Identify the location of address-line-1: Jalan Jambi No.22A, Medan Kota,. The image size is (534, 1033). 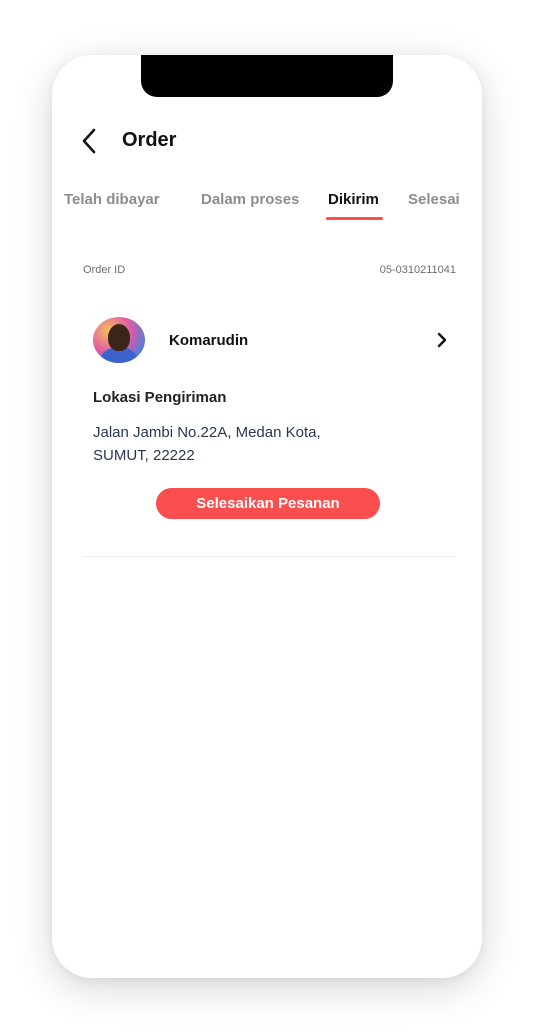
(207, 432).